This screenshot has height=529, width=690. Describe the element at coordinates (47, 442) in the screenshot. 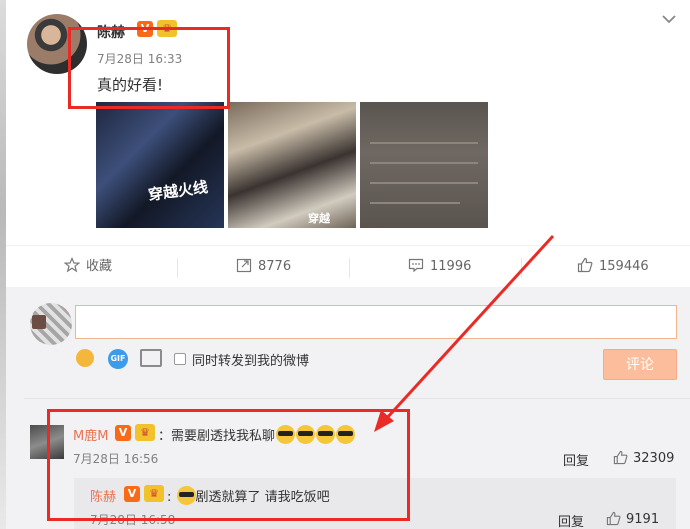

I see `commenter-avatar` at that location.